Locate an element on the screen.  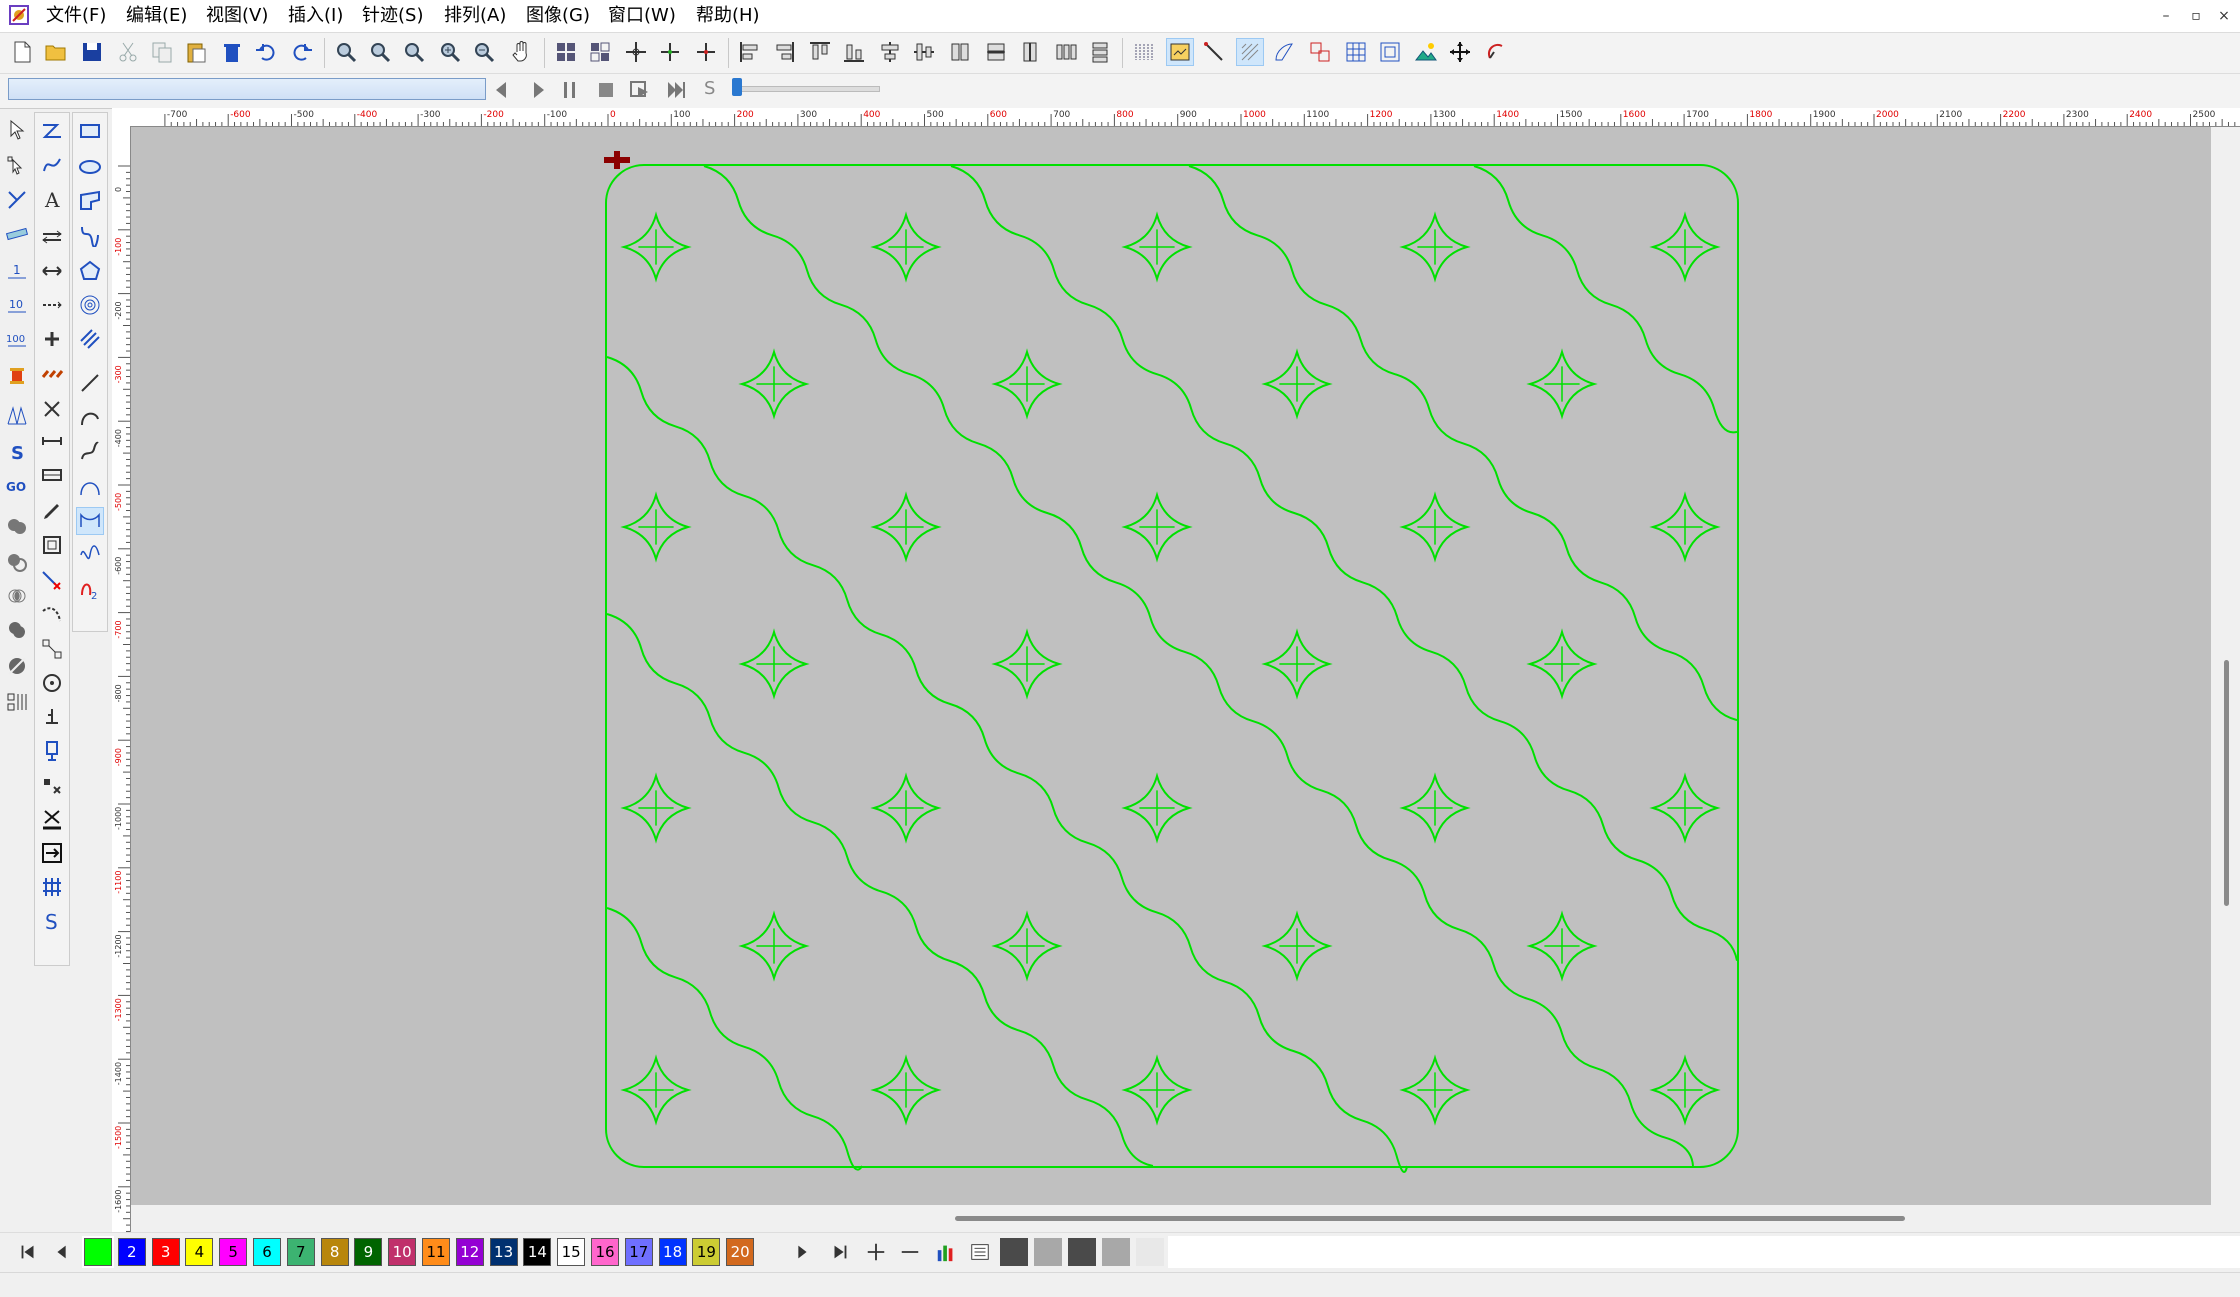
frame-out-button is located at coordinates (52, 475).